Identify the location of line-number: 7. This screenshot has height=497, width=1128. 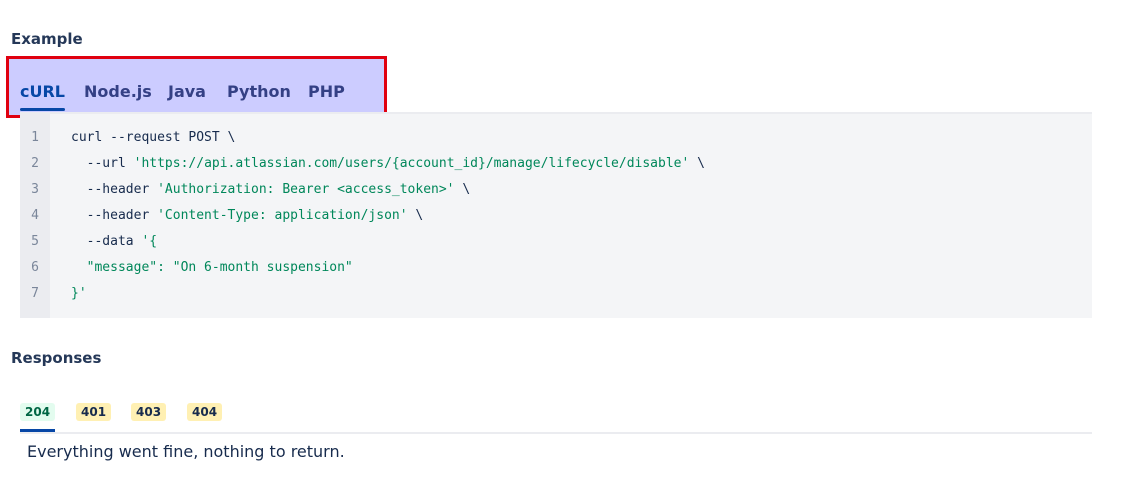
(35, 293).